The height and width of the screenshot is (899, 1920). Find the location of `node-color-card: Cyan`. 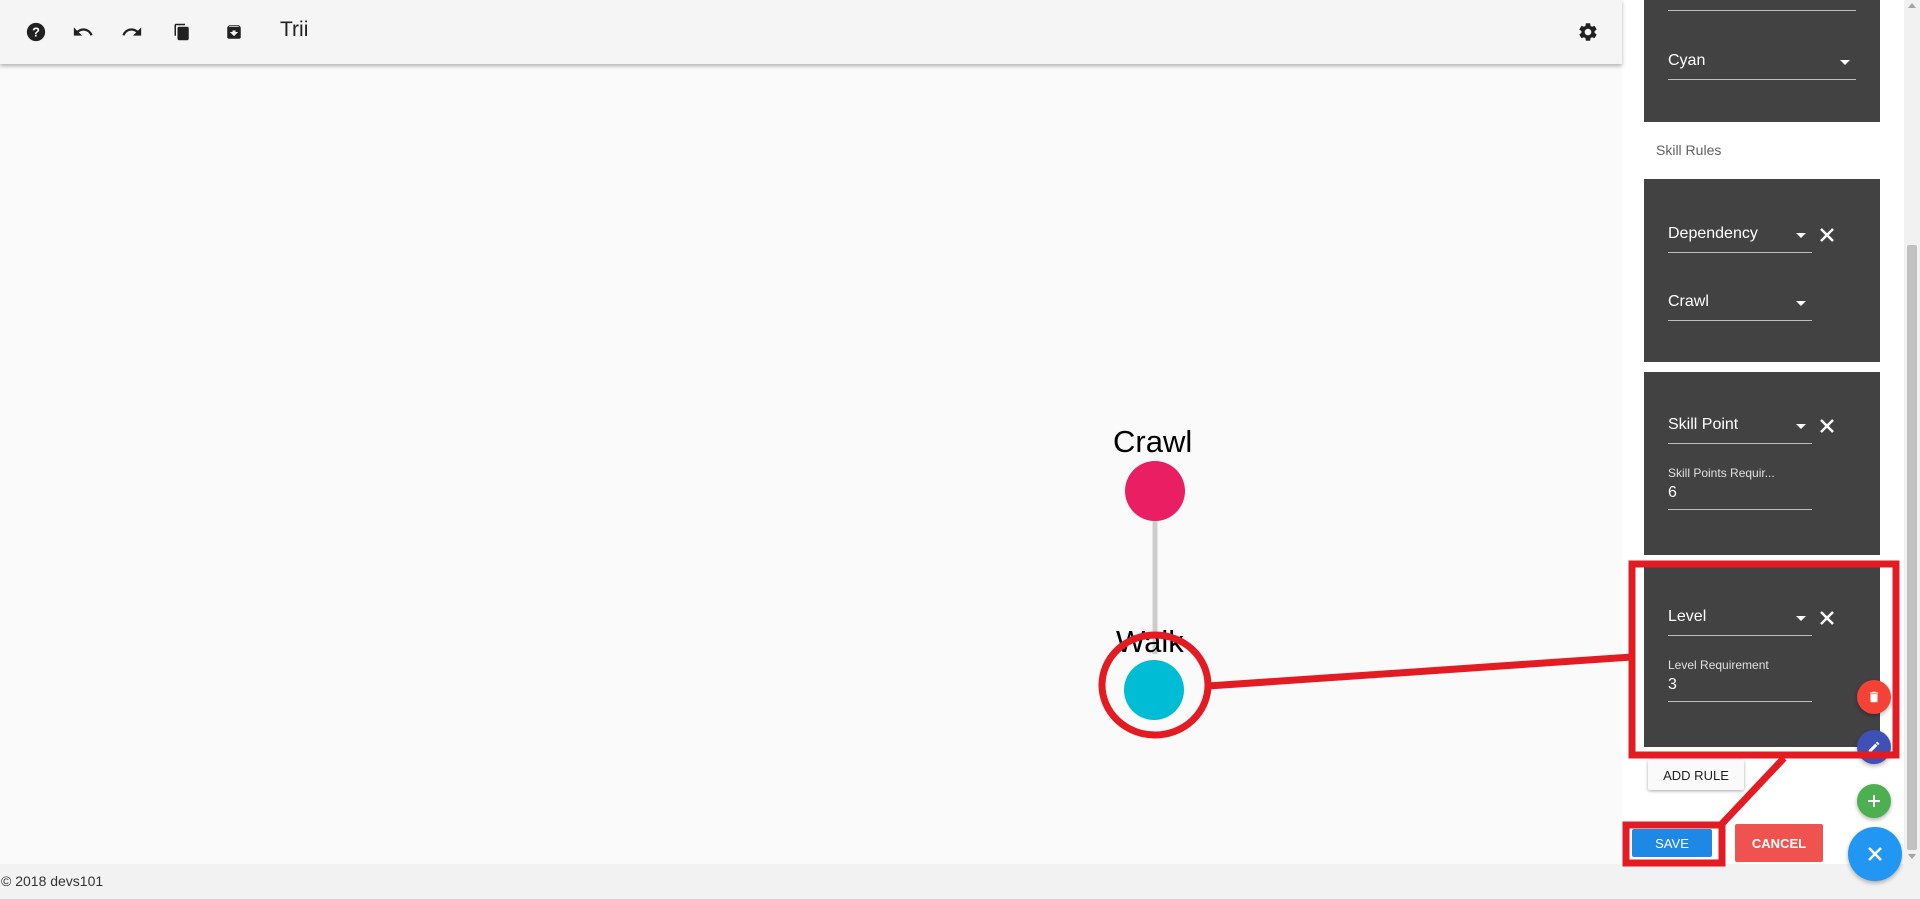

node-color-card: Cyan is located at coordinates (1762, 61).